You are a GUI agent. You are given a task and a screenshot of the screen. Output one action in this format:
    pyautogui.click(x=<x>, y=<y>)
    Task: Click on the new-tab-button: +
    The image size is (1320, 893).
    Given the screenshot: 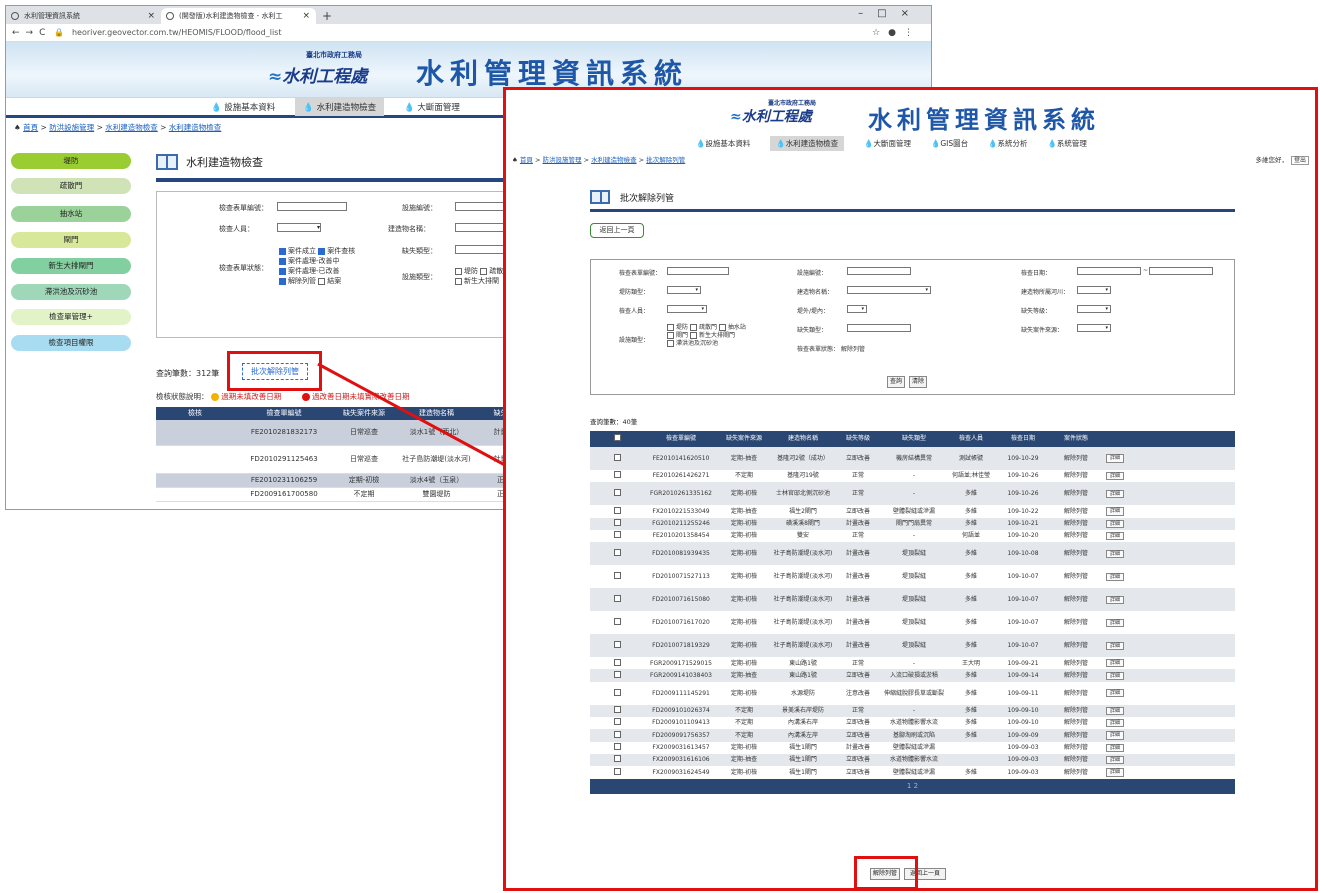 What is the action you would take?
    pyautogui.click(x=327, y=16)
    